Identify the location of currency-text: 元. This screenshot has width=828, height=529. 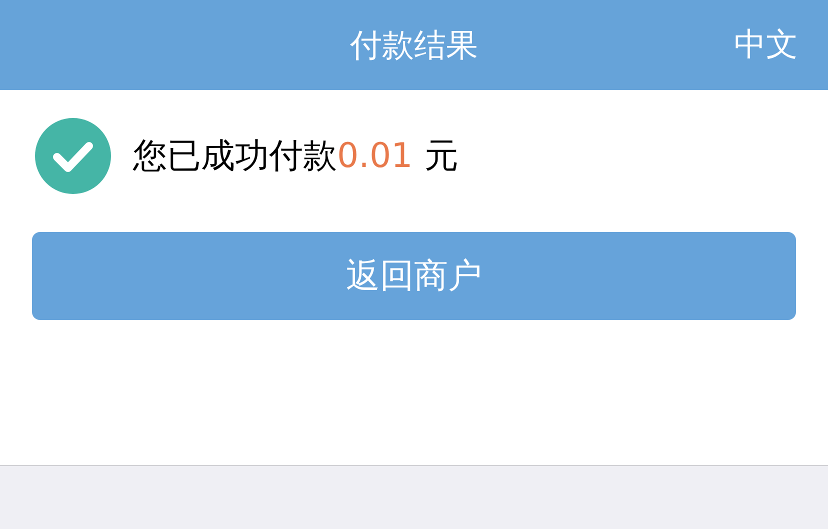
(441, 156).